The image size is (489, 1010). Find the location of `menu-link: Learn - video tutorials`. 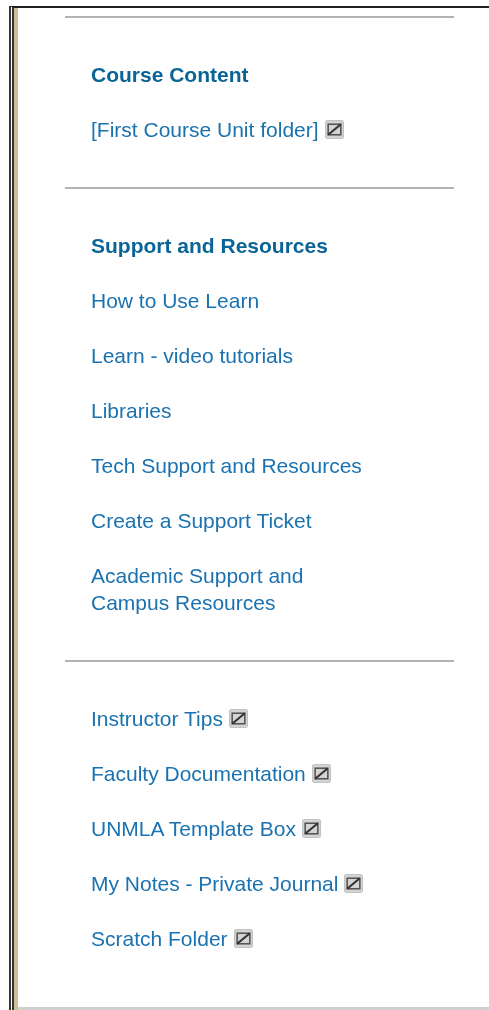

menu-link: Learn - video tutorials is located at coordinates (192, 355).